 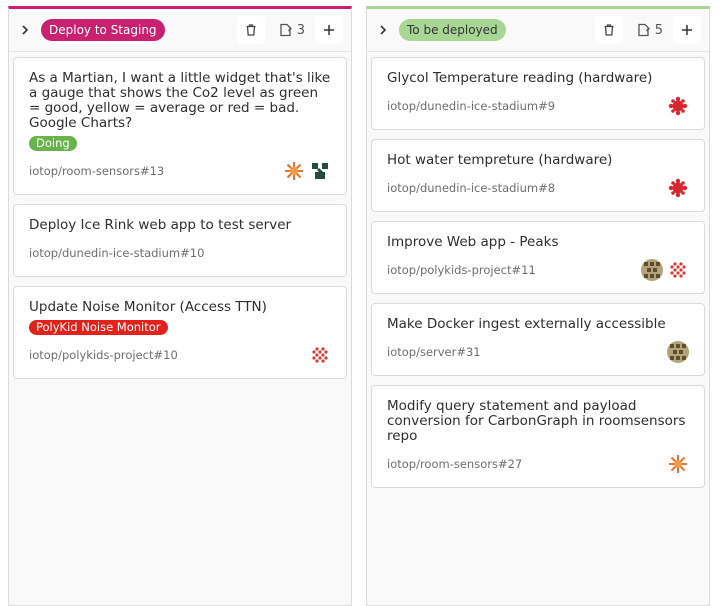 I want to click on card-label-doing: Doing, so click(x=53, y=143).